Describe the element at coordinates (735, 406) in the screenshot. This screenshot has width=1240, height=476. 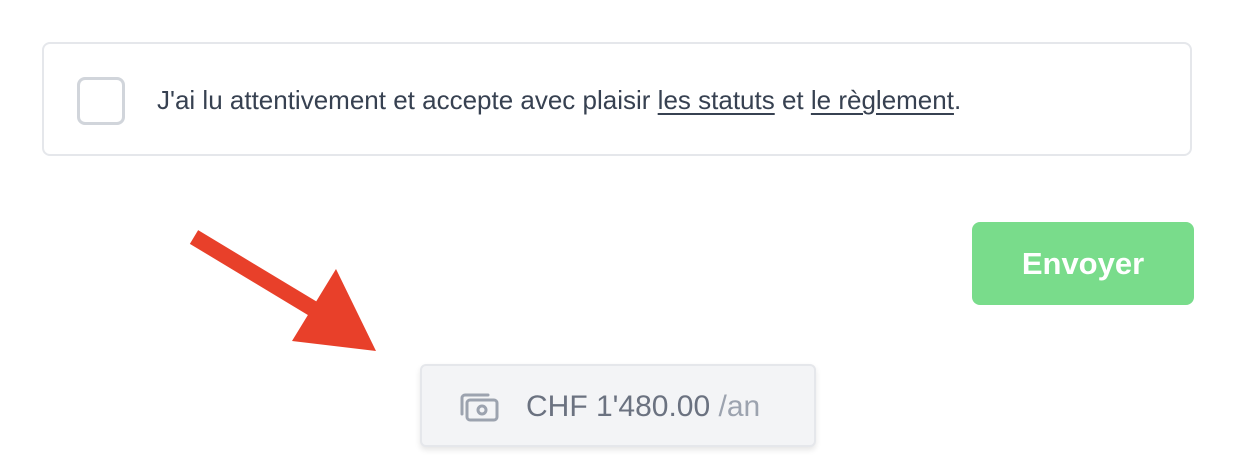
I see `price-unit: /an` at that location.